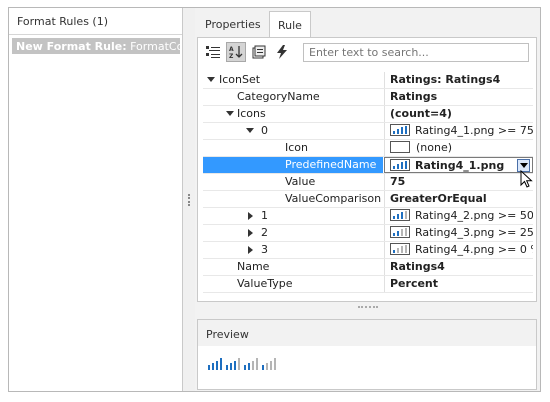 The image size is (550, 402). I want to click on property-value: Ratings4, so click(458, 267).